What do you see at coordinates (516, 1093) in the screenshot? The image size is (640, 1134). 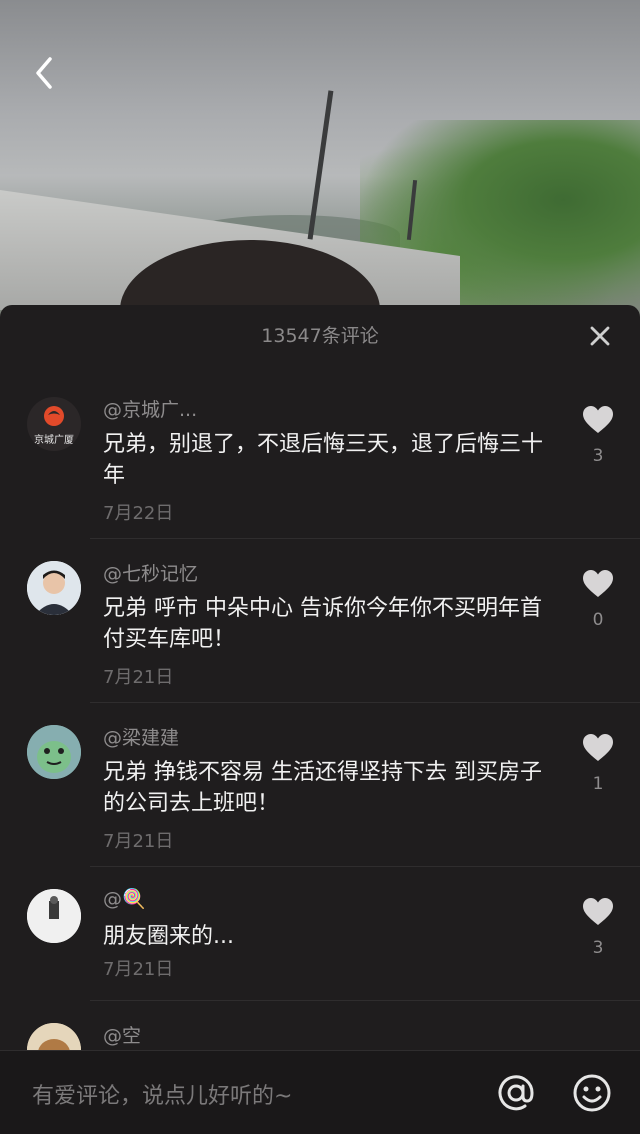 I see `at-icon` at bounding box center [516, 1093].